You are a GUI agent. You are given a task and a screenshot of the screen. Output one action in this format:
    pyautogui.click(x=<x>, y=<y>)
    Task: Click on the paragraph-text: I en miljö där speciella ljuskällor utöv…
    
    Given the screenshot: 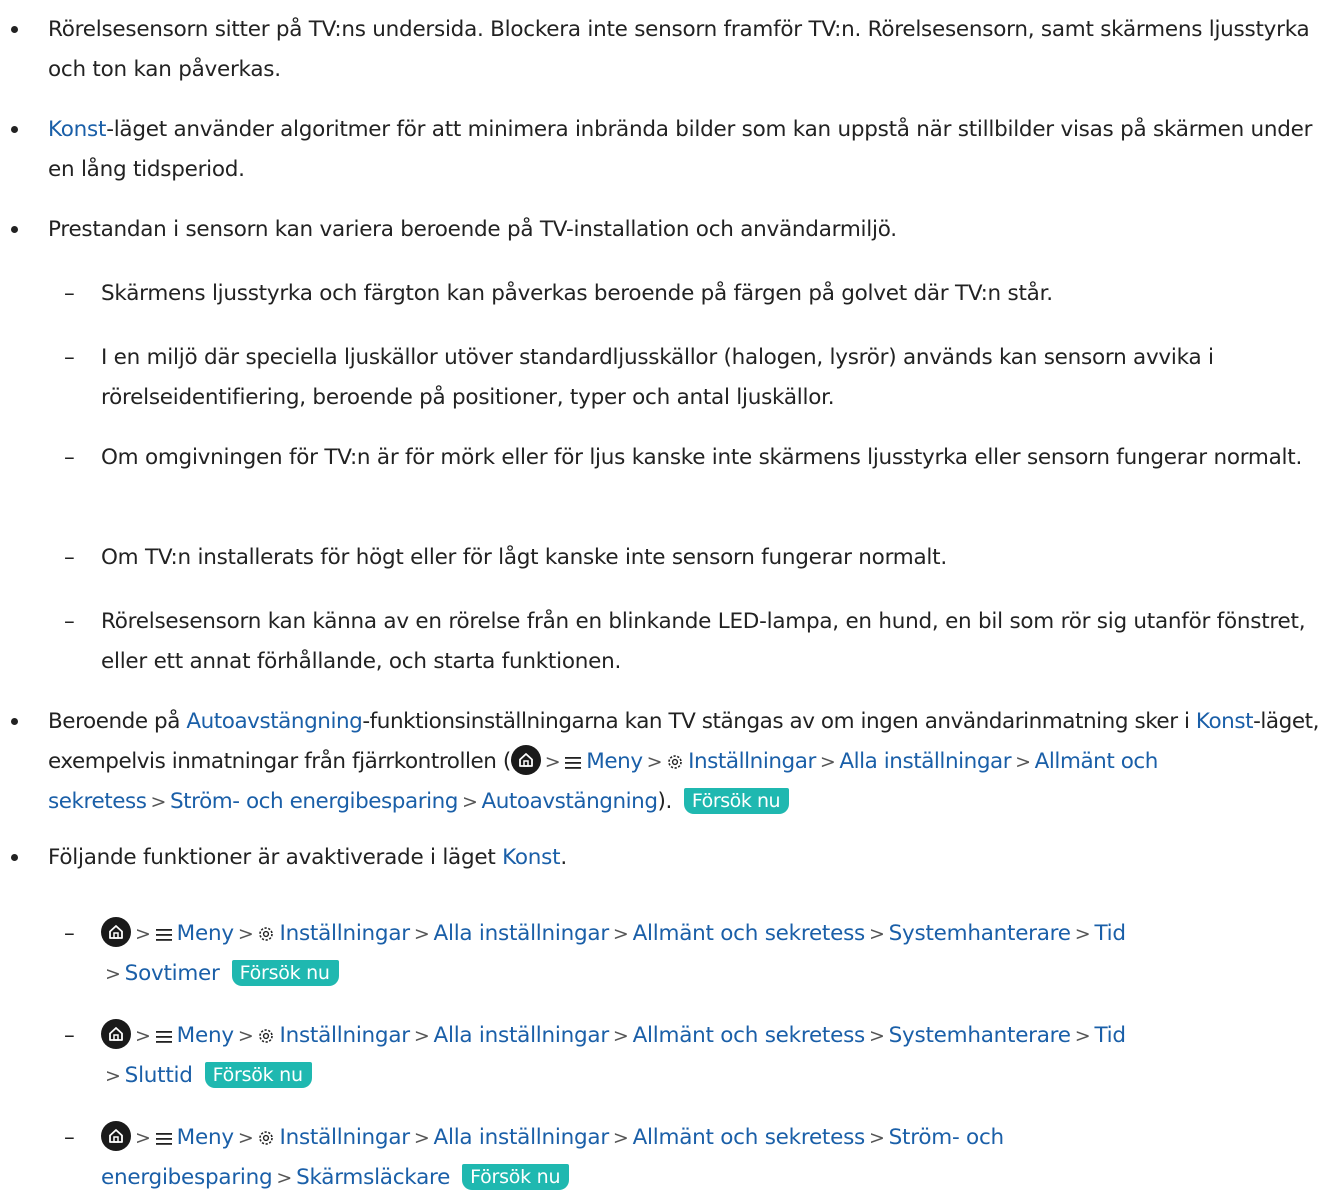 What is the action you would take?
    pyautogui.click(x=657, y=377)
    